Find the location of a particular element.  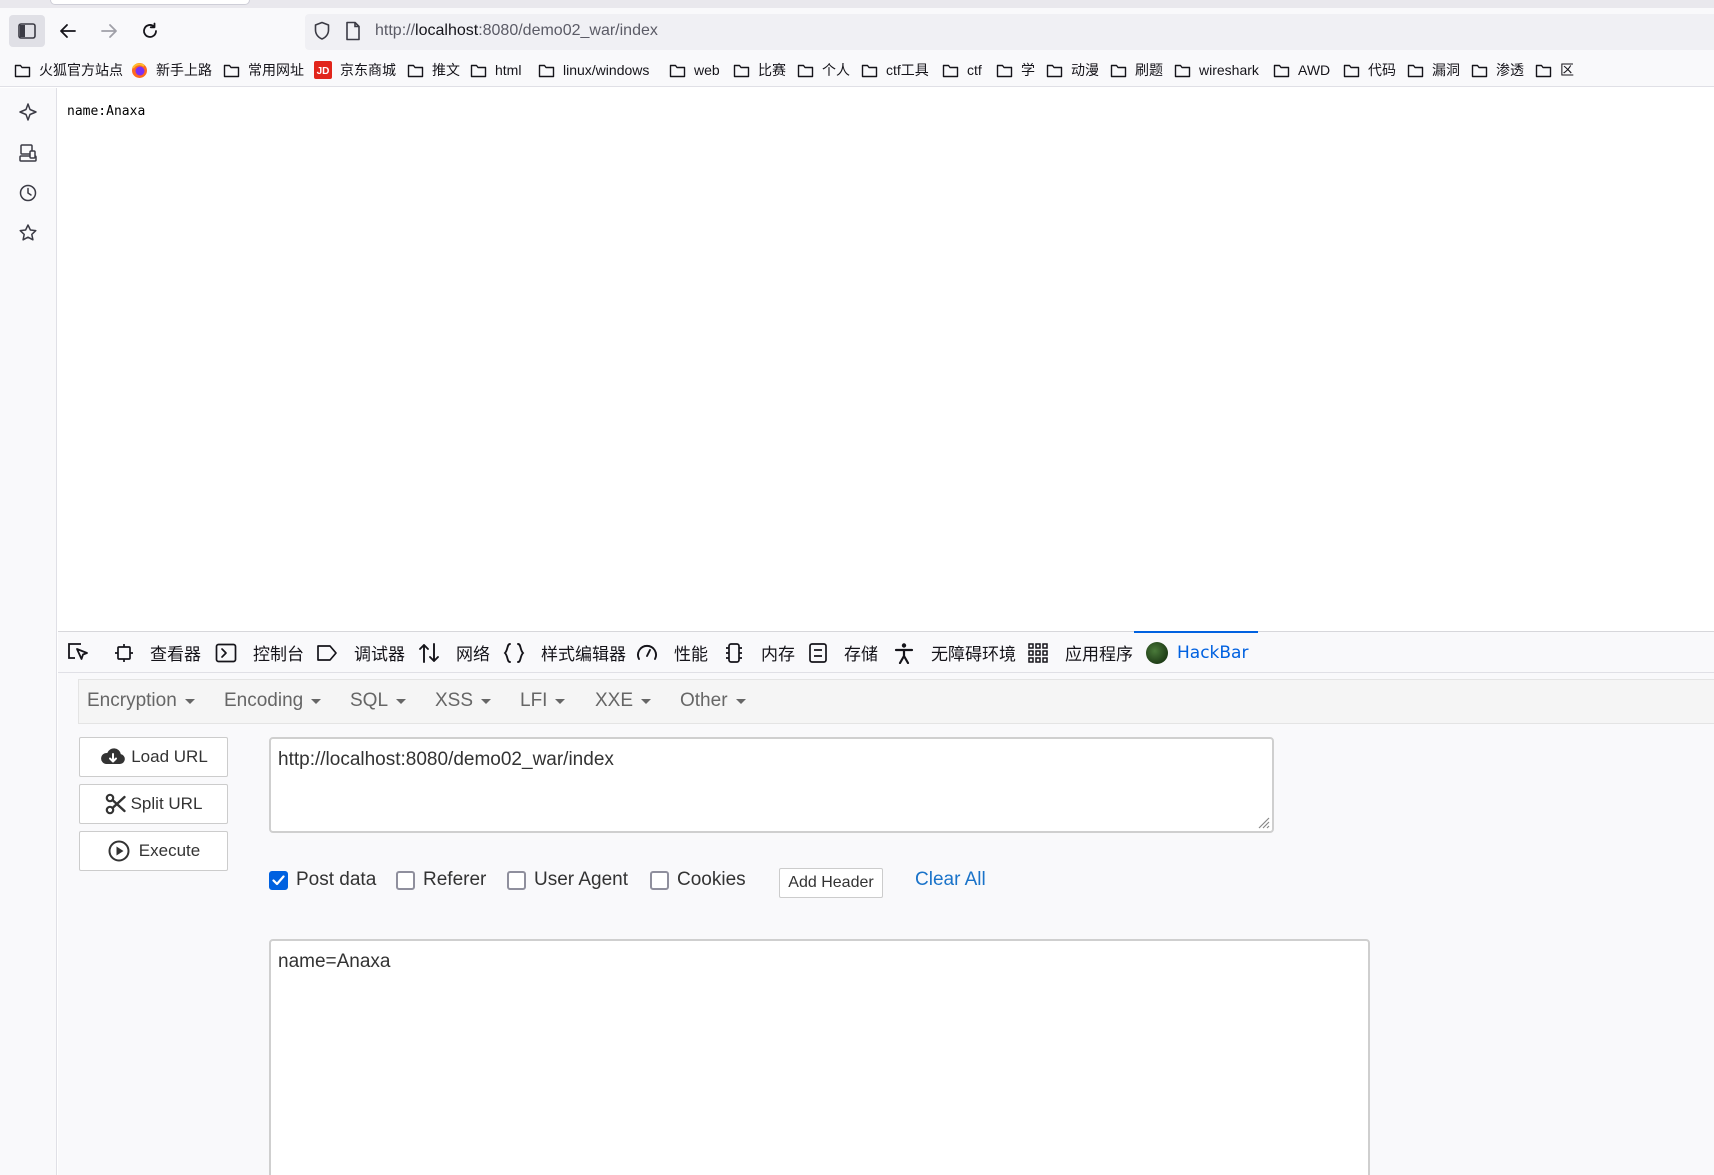

menu-encoding: Encoding is located at coordinates (273, 701).